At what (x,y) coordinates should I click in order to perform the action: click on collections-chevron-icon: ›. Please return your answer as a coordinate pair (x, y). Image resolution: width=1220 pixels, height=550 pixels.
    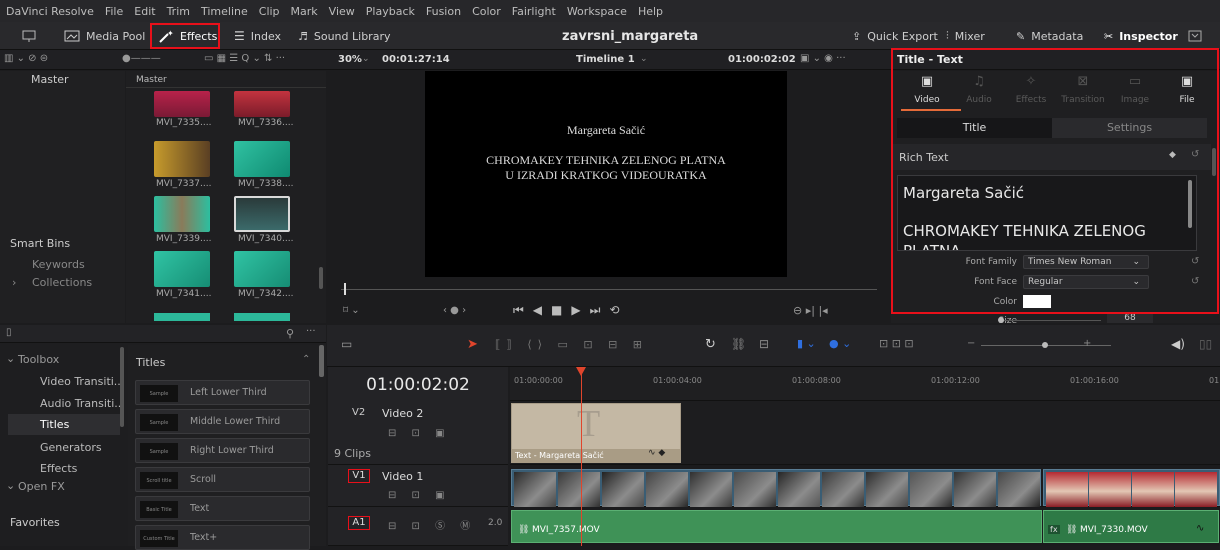
    Looking at the image, I should click on (14, 282).